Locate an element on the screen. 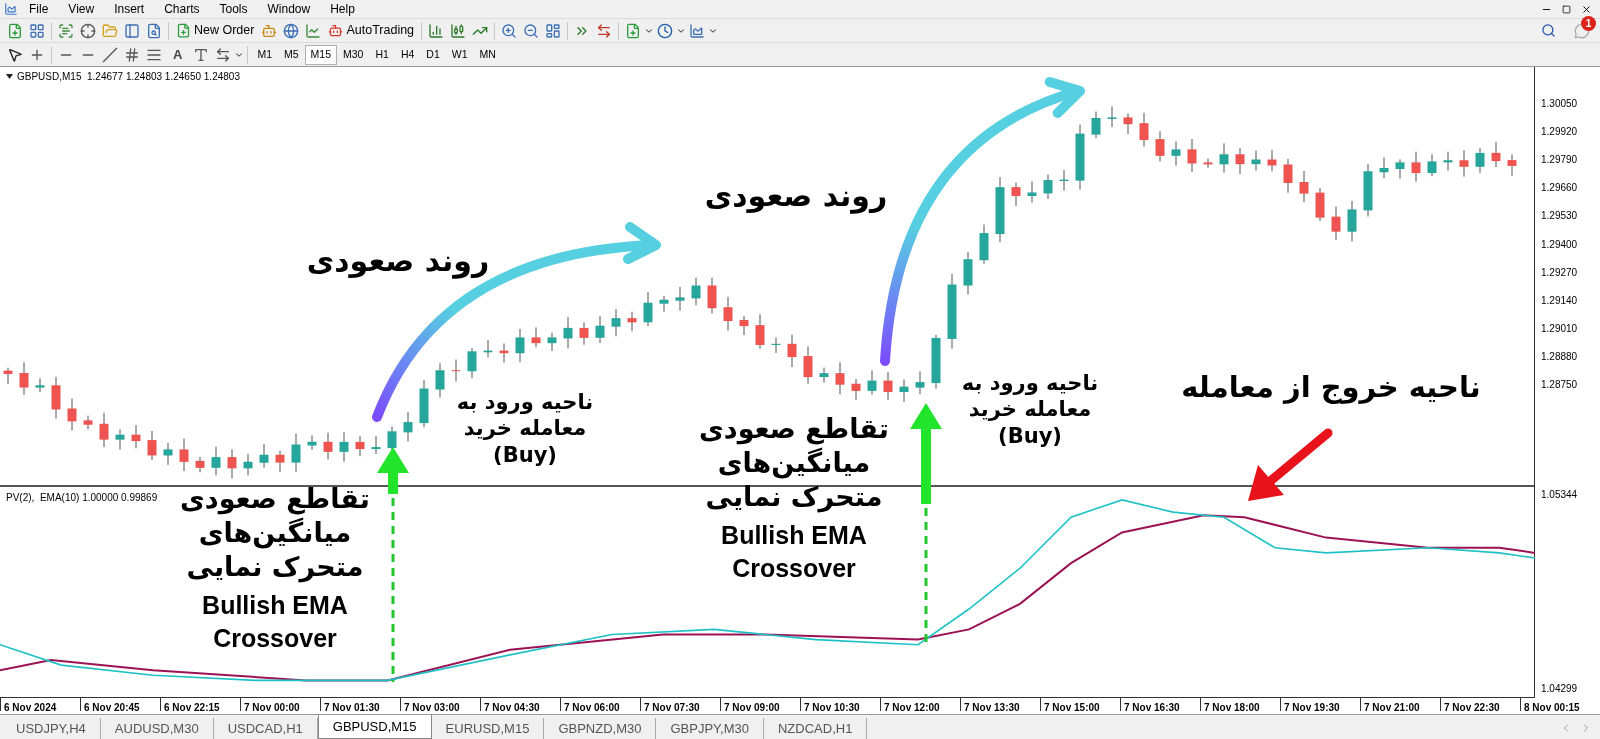  time-label: 6 Nov 2024 is located at coordinates (30, 707).